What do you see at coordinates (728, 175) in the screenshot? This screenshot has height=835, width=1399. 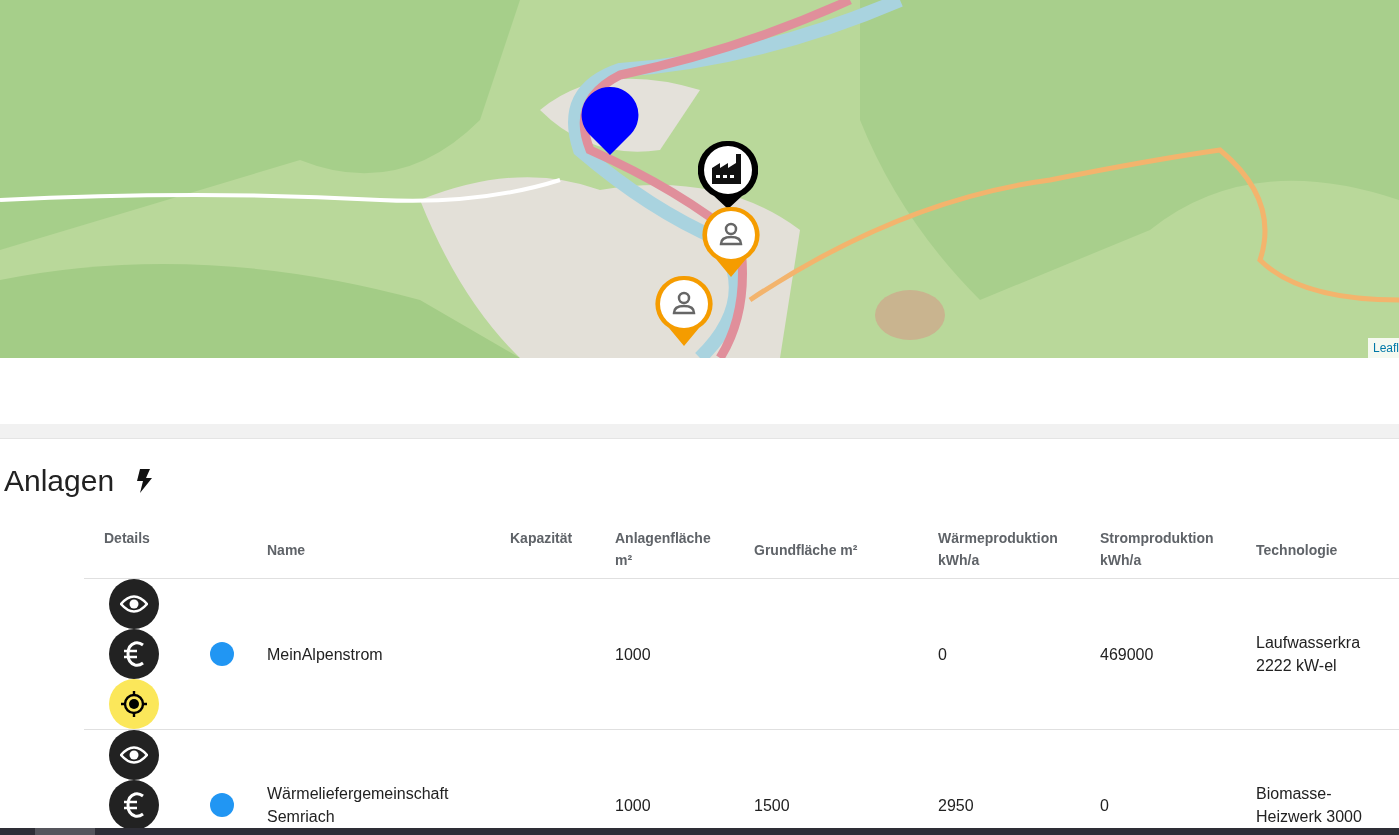 I see `factory-marker-icon` at bounding box center [728, 175].